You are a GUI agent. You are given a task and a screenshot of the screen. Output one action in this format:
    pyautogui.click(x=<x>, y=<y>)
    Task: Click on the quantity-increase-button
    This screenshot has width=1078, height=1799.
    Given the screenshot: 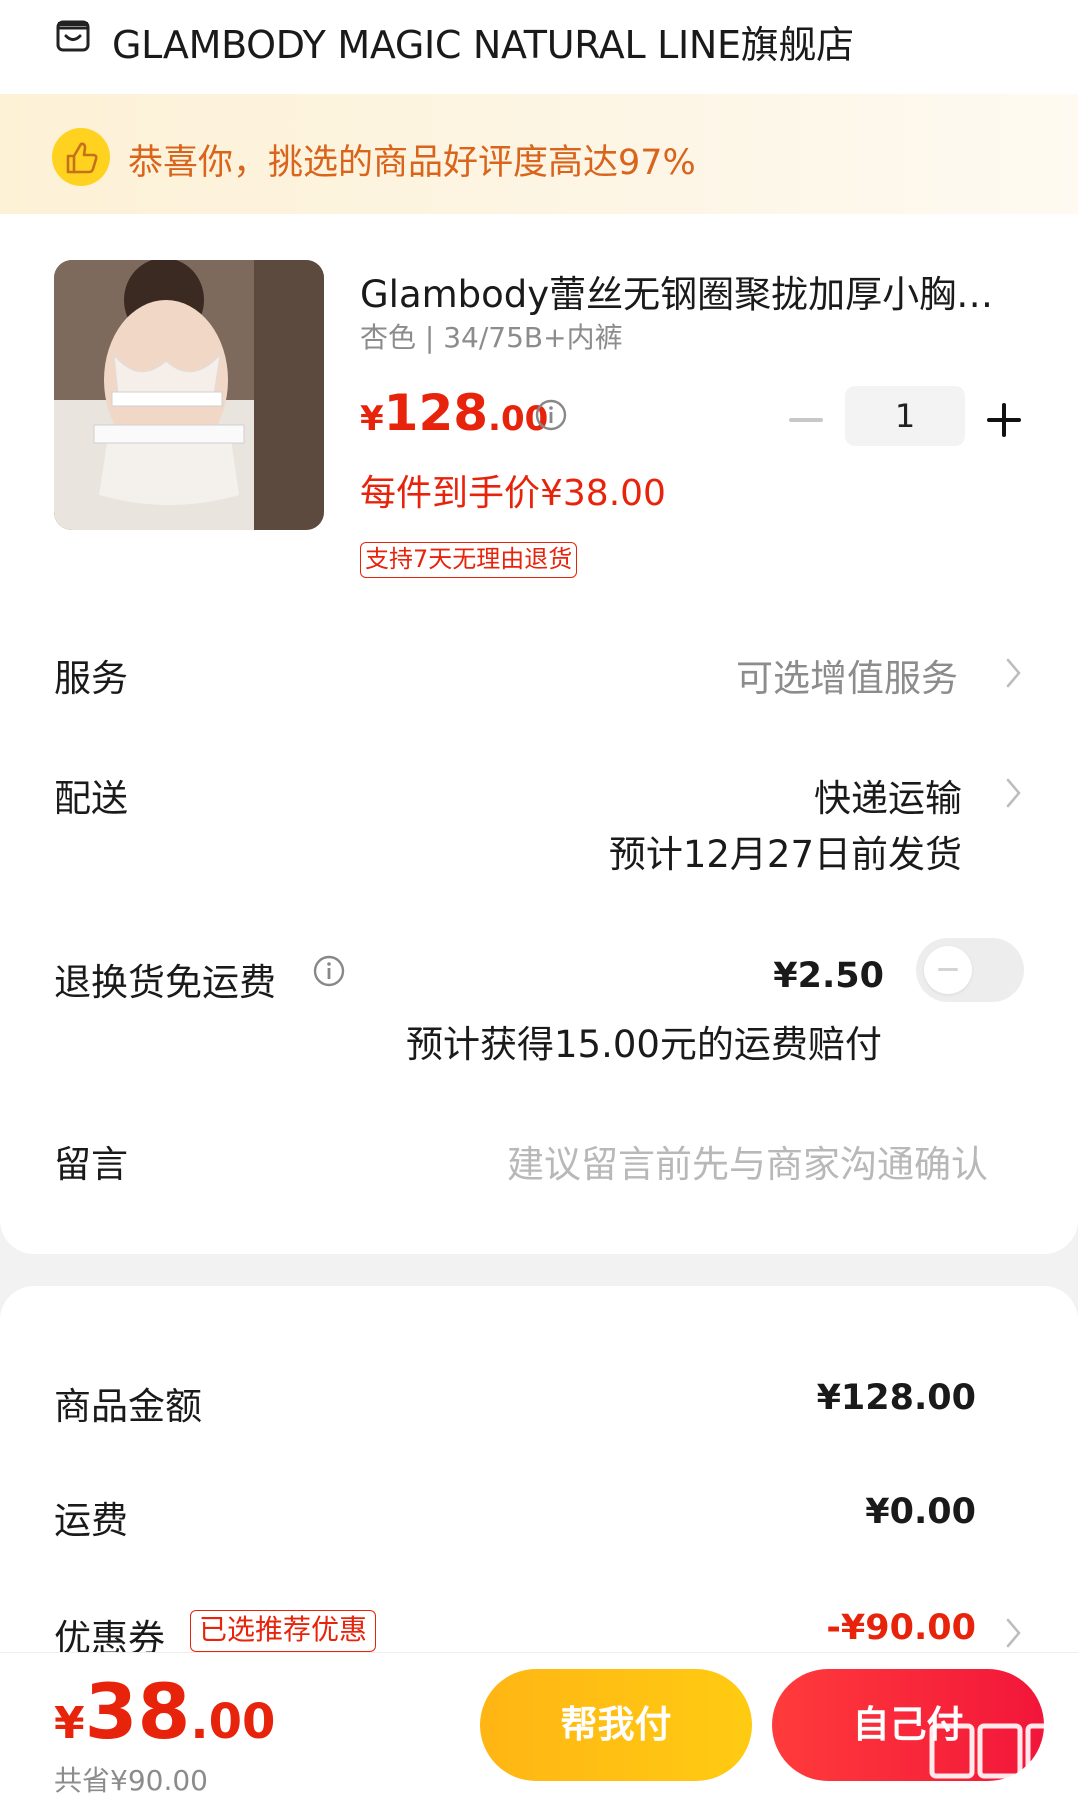 What is the action you would take?
    pyautogui.click(x=1004, y=420)
    